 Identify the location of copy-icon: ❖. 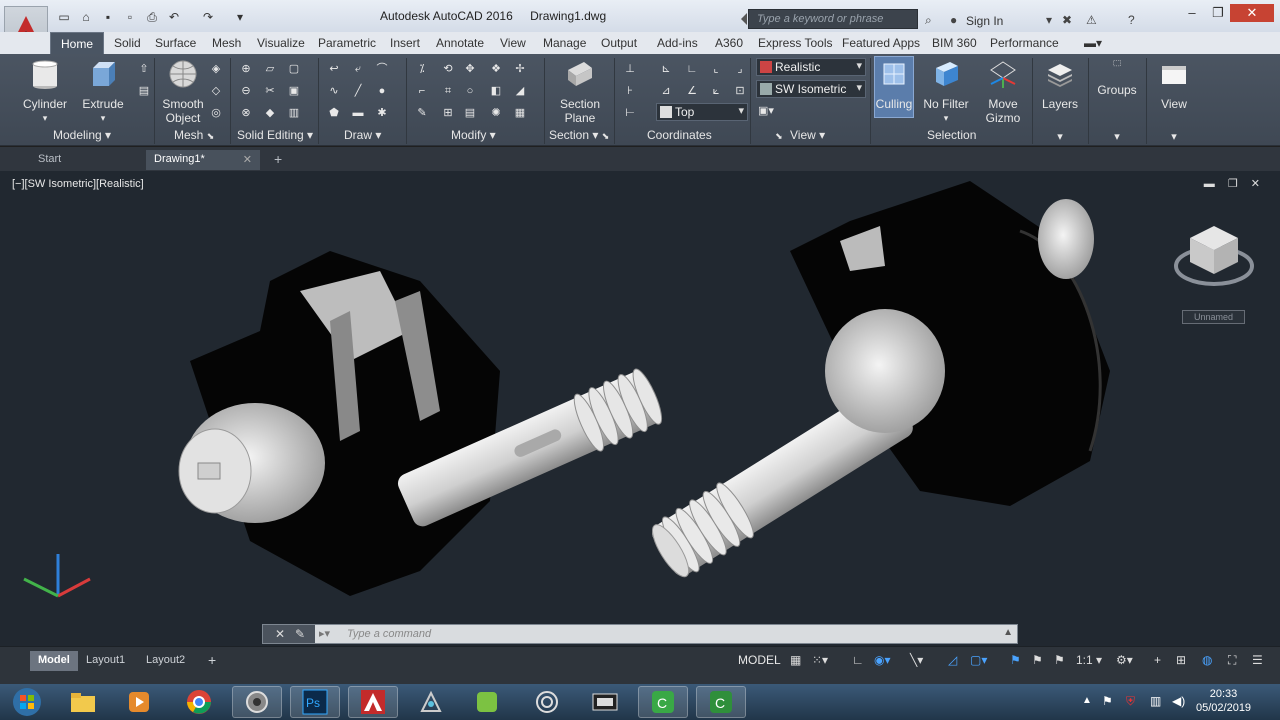
(496, 69).